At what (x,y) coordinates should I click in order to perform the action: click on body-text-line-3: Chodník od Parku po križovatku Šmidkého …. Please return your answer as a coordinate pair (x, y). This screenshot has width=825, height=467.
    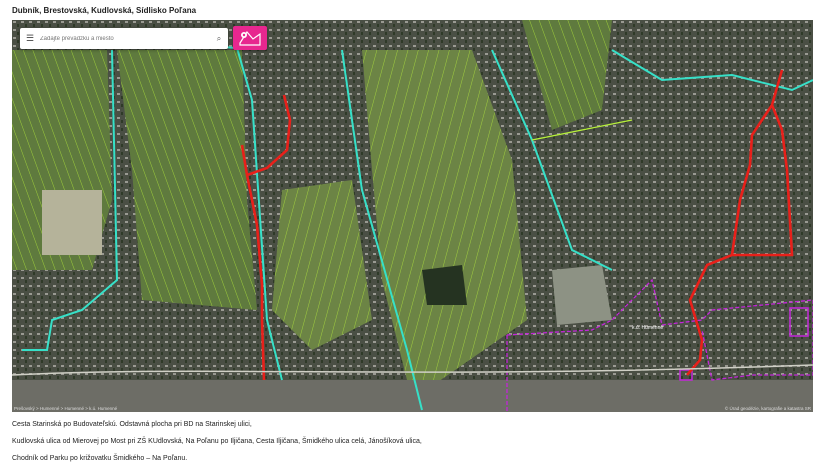
    Looking at the image, I should click on (100, 458).